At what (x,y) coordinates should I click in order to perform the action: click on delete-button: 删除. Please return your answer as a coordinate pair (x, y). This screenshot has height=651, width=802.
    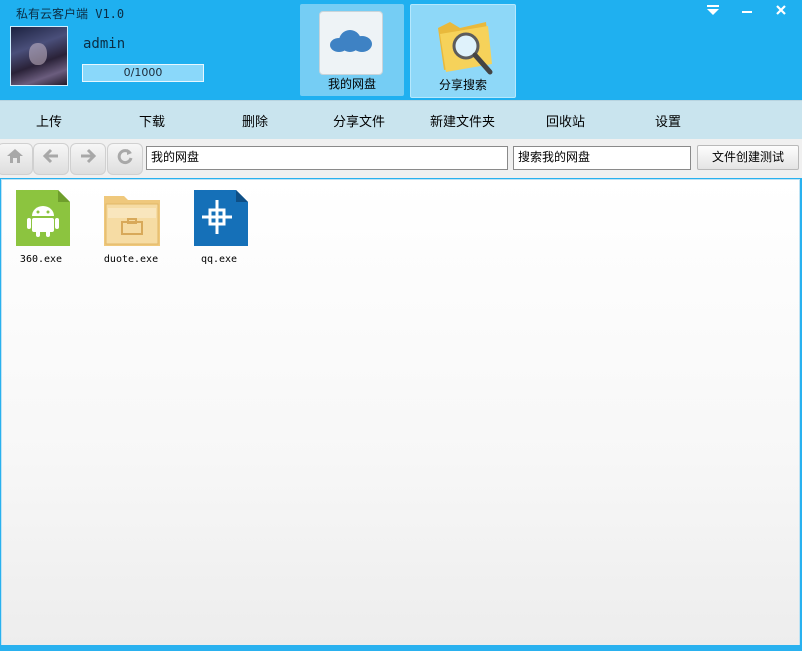
    Looking at the image, I should click on (255, 120).